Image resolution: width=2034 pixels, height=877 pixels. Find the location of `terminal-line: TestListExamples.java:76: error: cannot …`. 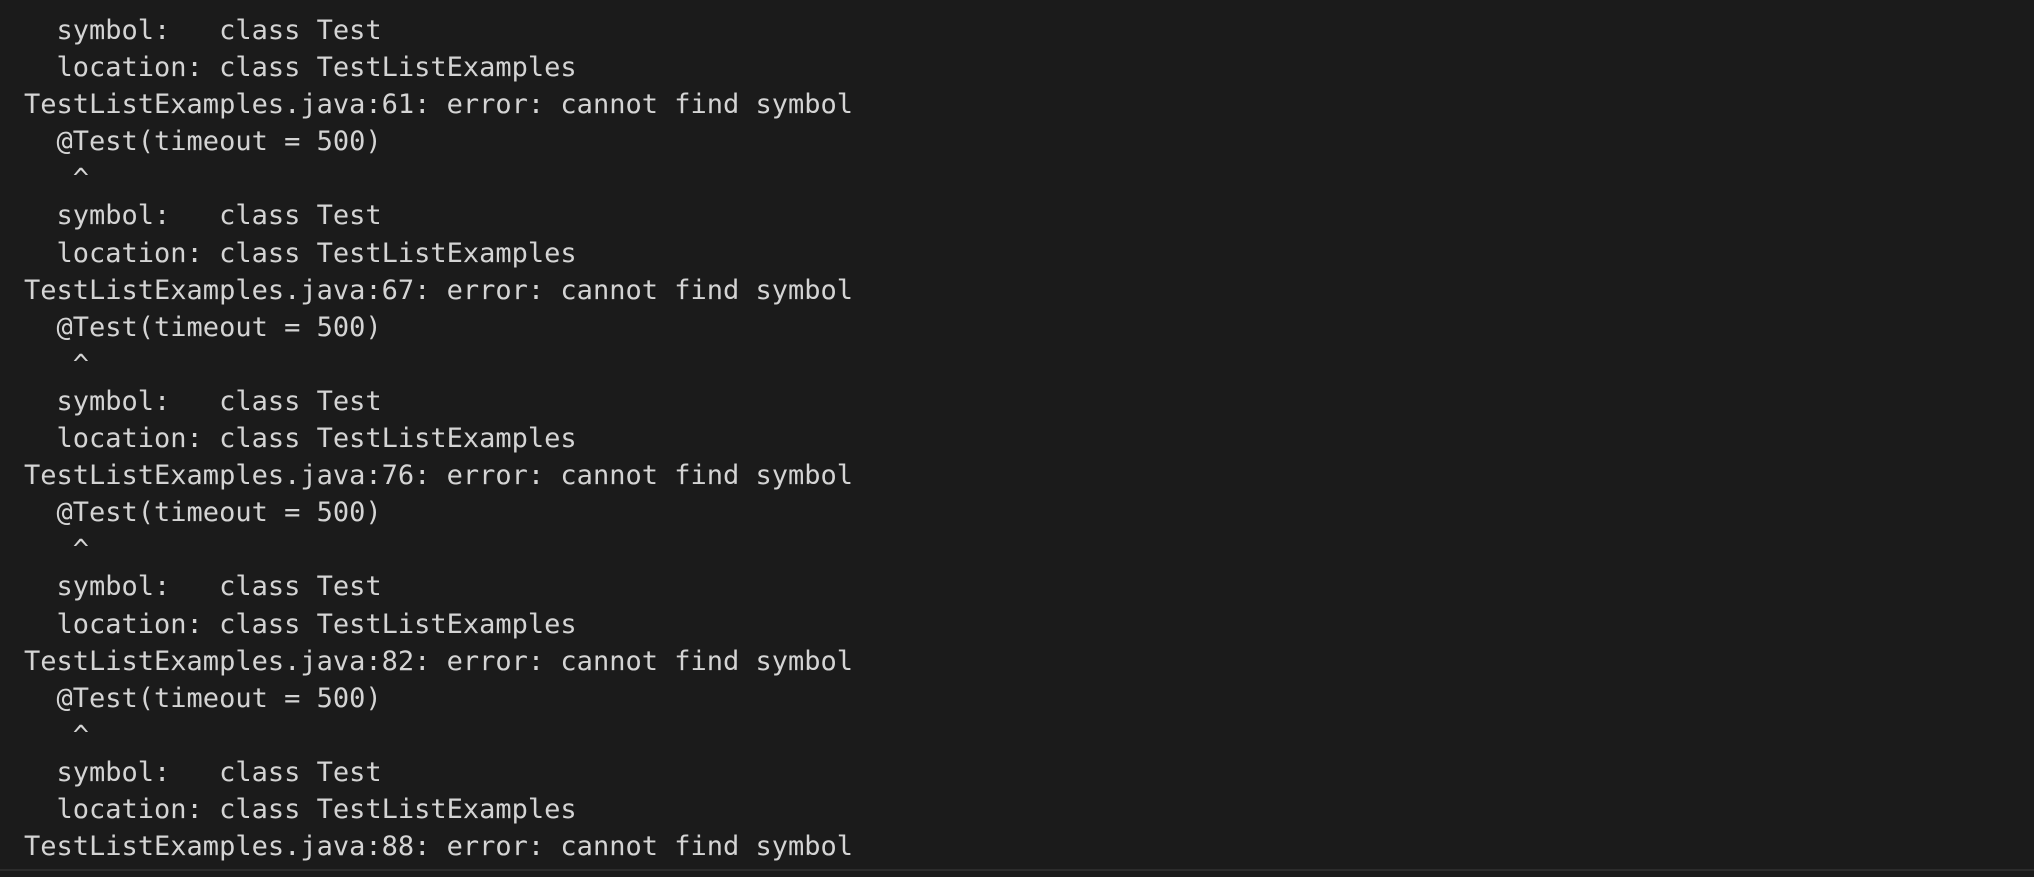

terminal-line: TestListExamples.java:76: error: cannot … is located at coordinates (439, 476).